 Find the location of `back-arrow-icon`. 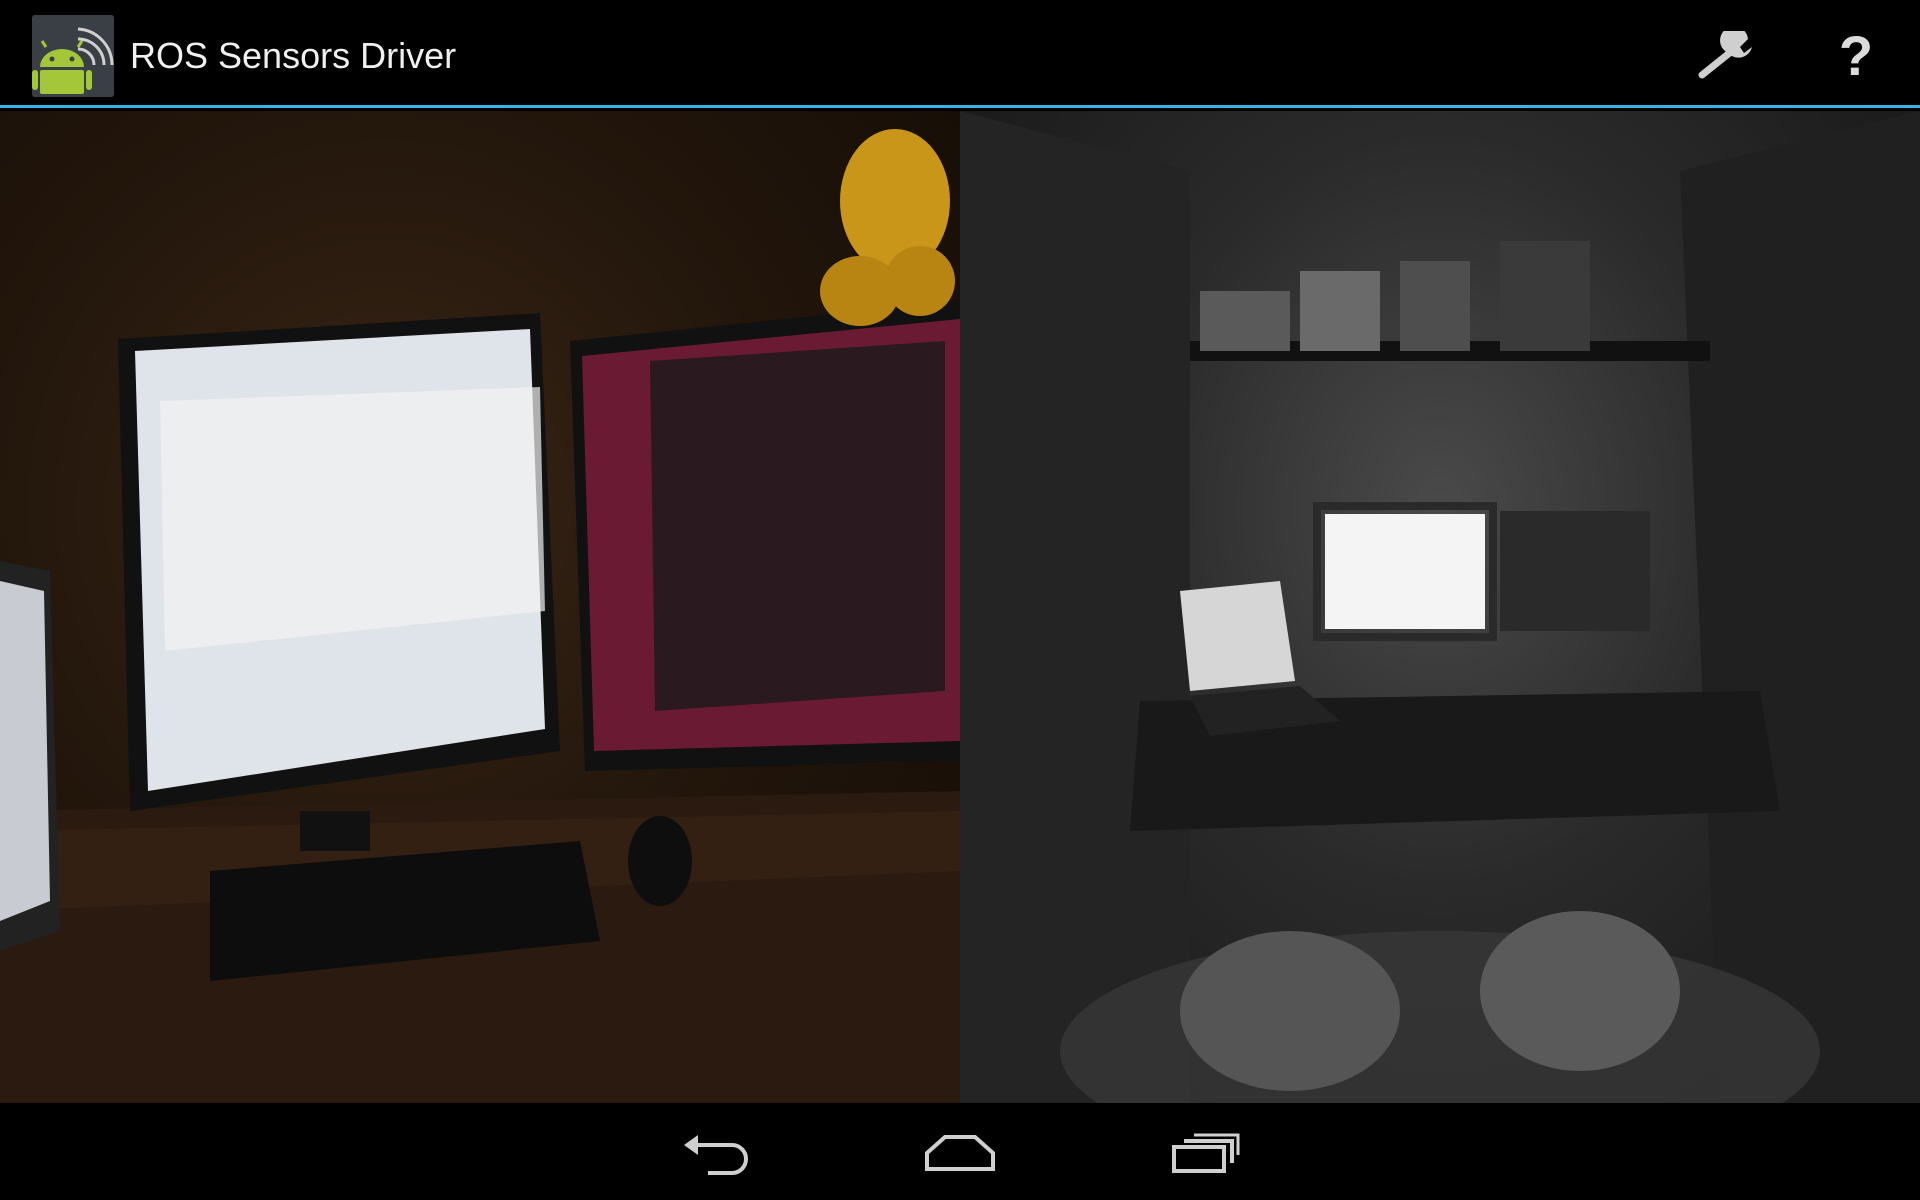

back-arrow-icon is located at coordinates (716, 1155).